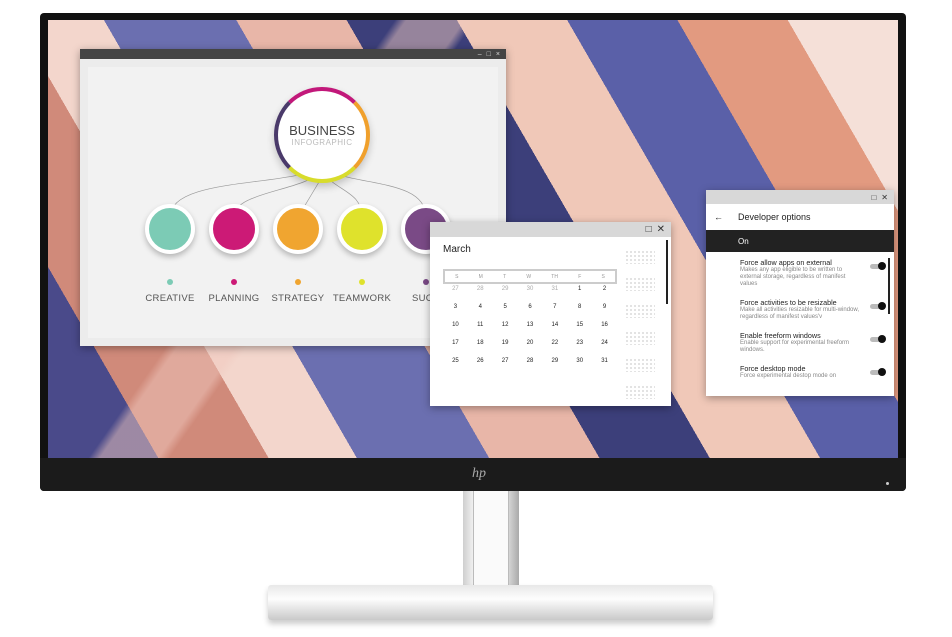  I want to click on calendar-day: 12, so click(505, 325).